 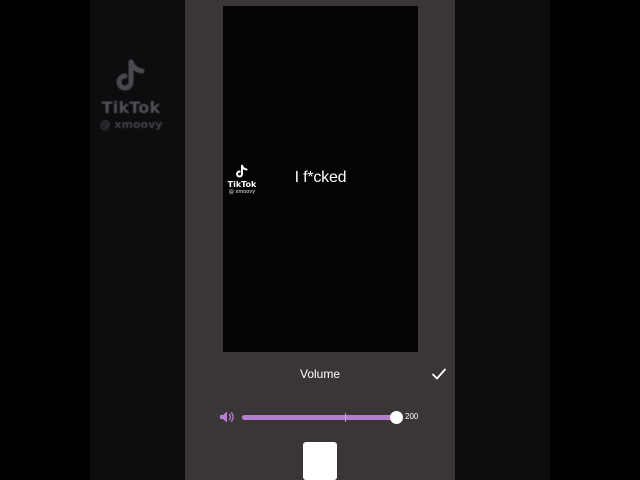 I want to click on volume-slider, so click(x=322, y=417).